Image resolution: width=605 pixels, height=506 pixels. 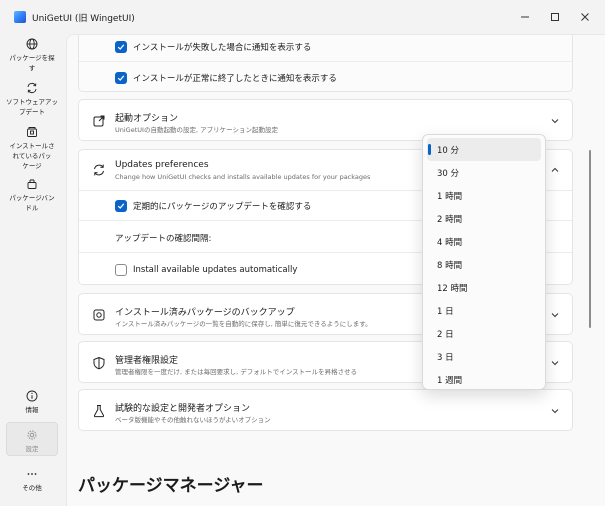 What do you see at coordinates (325, 410) in the screenshot?
I see `experimental-settings-card: 試験的な設定と開発者オプション ベータ版機能やその他触れないほうがよいオプション` at bounding box center [325, 410].